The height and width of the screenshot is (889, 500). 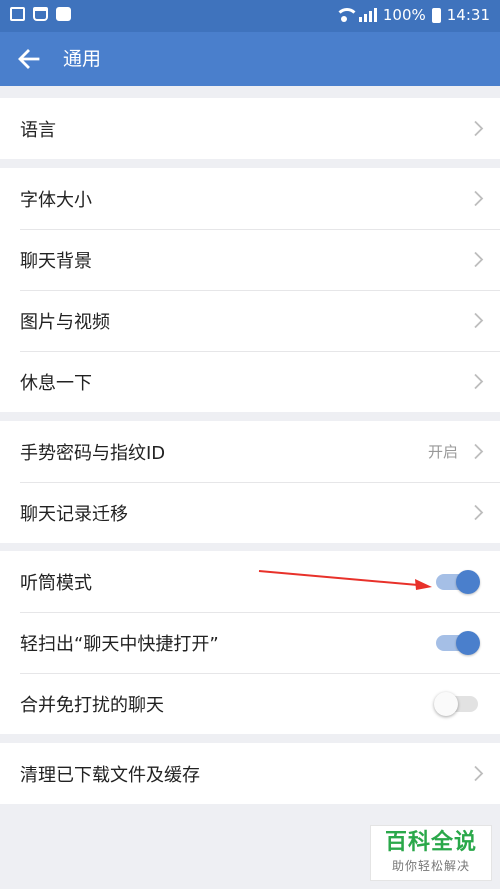 I want to click on setting-label: 聊天记录迁移, so click(x=74, y=514).